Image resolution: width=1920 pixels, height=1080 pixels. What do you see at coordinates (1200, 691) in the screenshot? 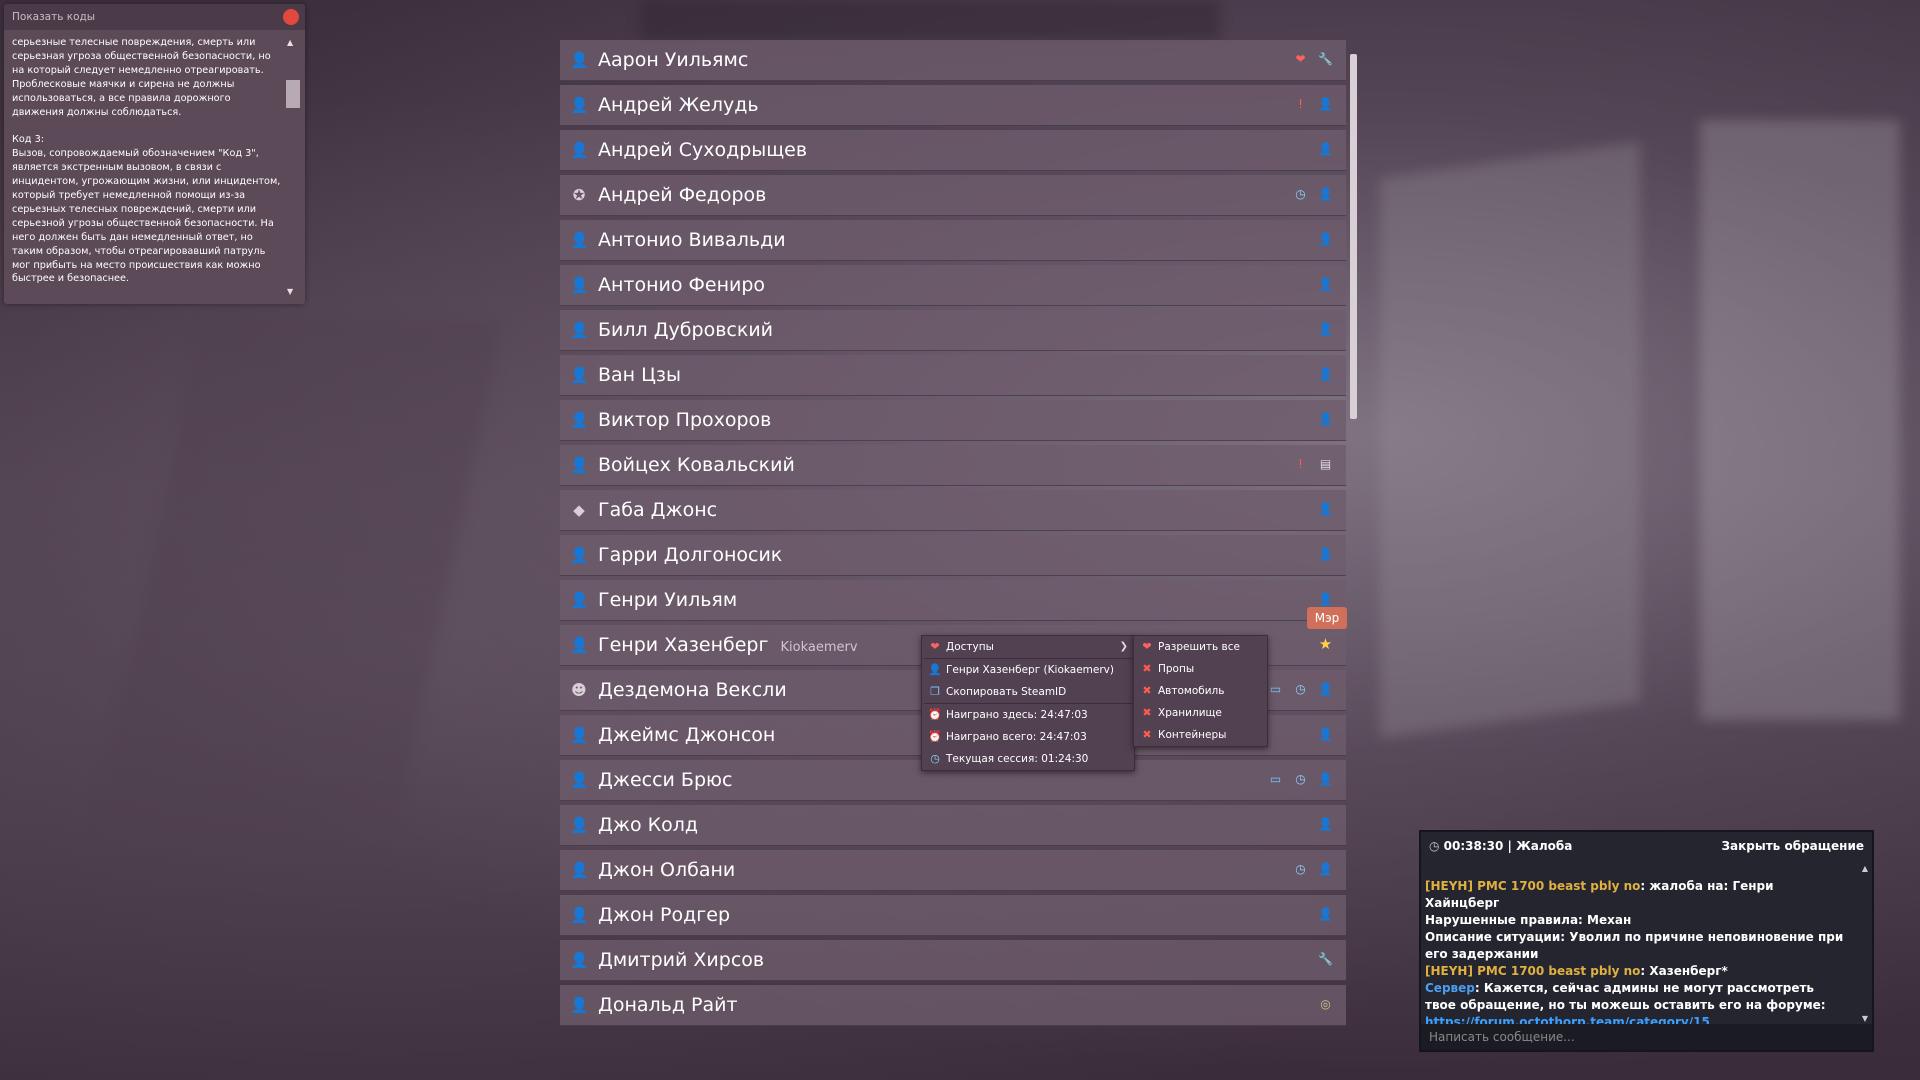
I see `menu-item: ✖ Автомобиль` at bounding box center [1200, 691].